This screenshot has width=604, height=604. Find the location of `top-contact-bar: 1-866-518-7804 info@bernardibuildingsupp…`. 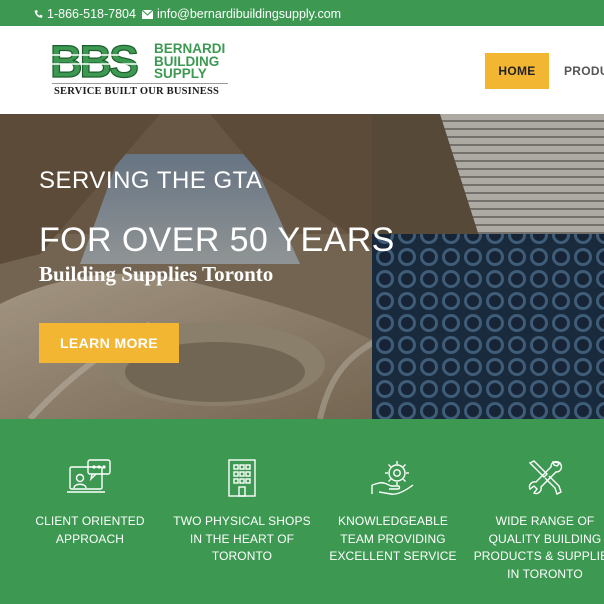

top-contact-bar: 1-866-518-7804 info@bernardibuildingsupp… is located at coordinates (302, 13).